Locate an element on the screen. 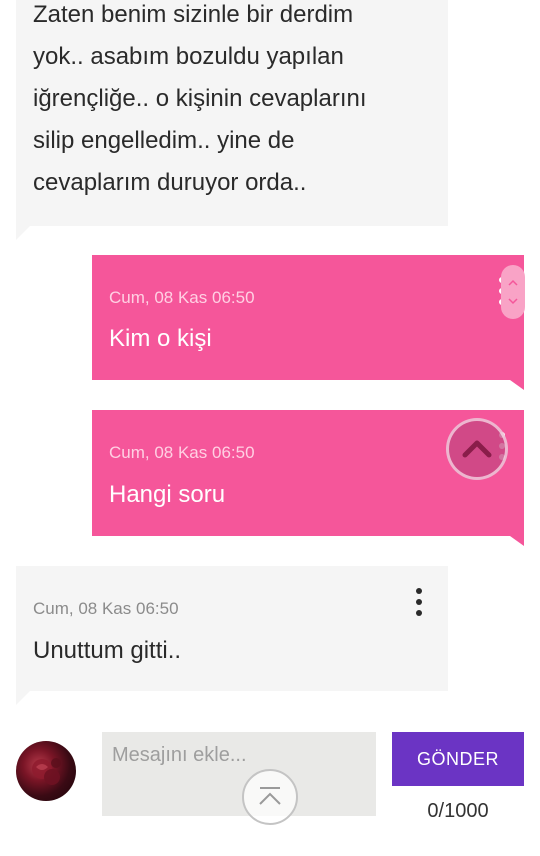  vertical-dots-icon is located at coordinates (419, 602).